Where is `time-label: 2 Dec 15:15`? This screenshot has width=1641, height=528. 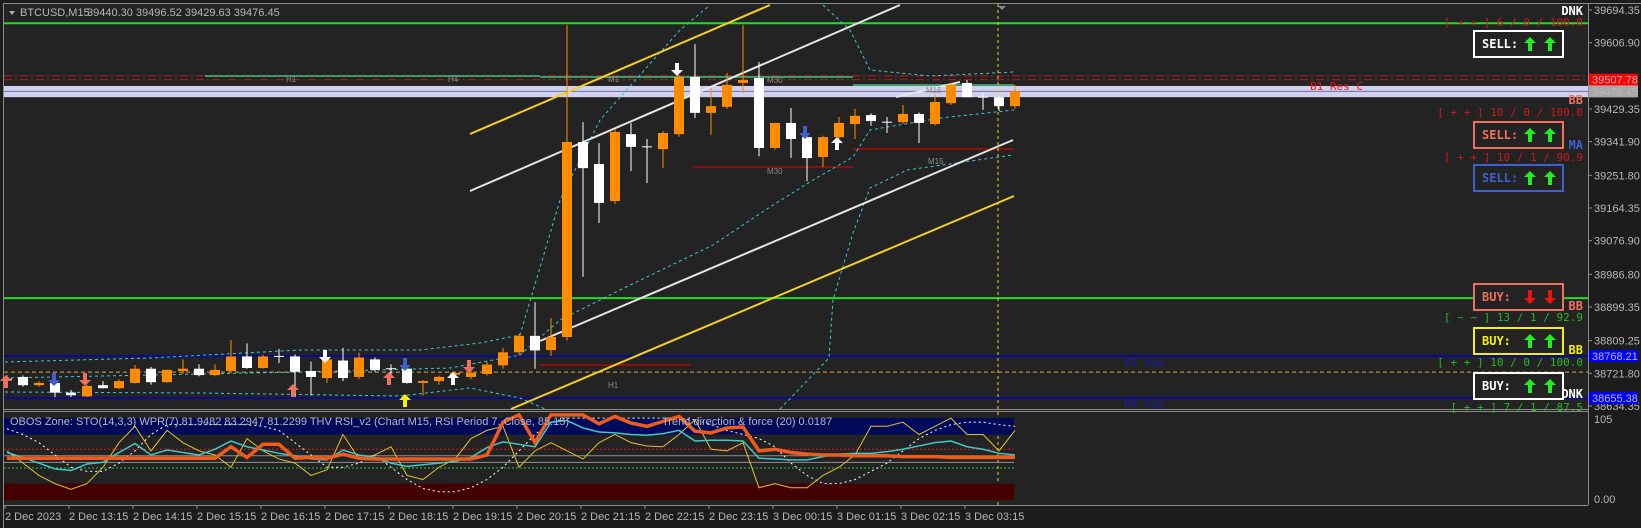 time-label: 2 Dec 15:15 is located at coordinates (226, 517).